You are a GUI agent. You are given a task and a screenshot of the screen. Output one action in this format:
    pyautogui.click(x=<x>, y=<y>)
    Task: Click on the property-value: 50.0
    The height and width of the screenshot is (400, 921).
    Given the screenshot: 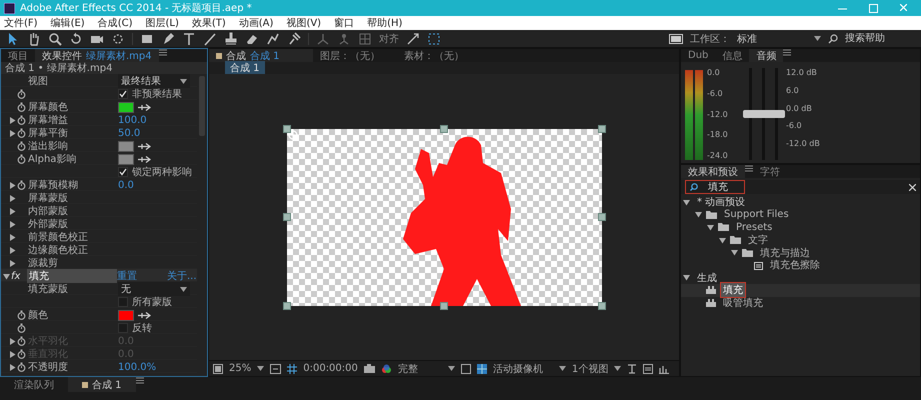 What is the action you would take?
    pyautogui.click(x=157, y=133)
    